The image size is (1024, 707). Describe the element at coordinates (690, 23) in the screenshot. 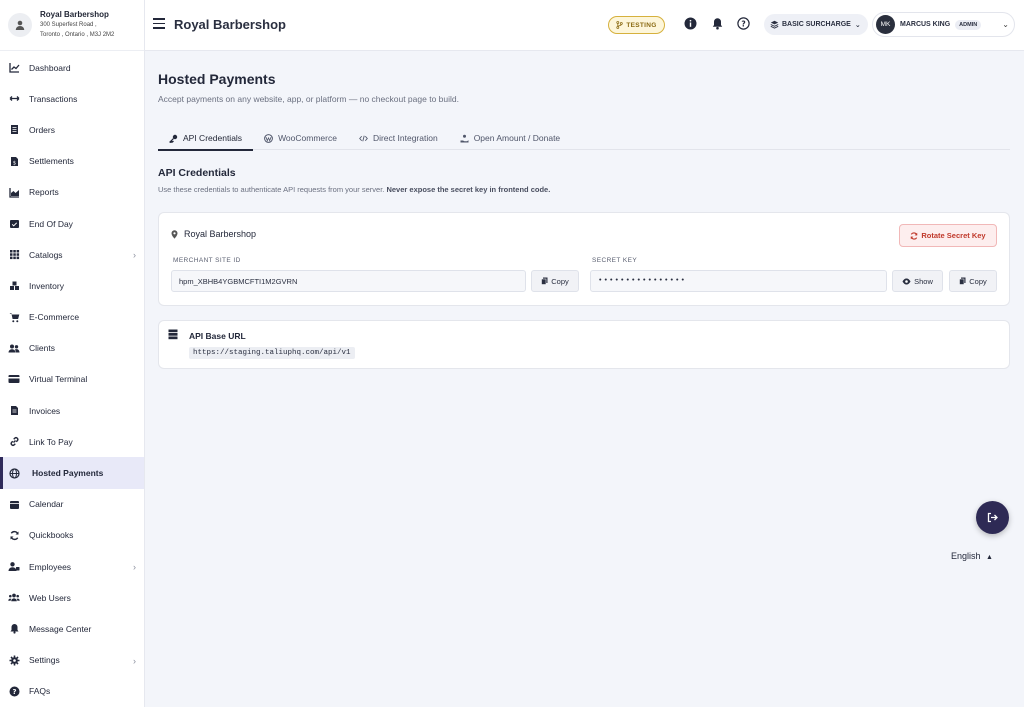

I see `info-icon` at that location.